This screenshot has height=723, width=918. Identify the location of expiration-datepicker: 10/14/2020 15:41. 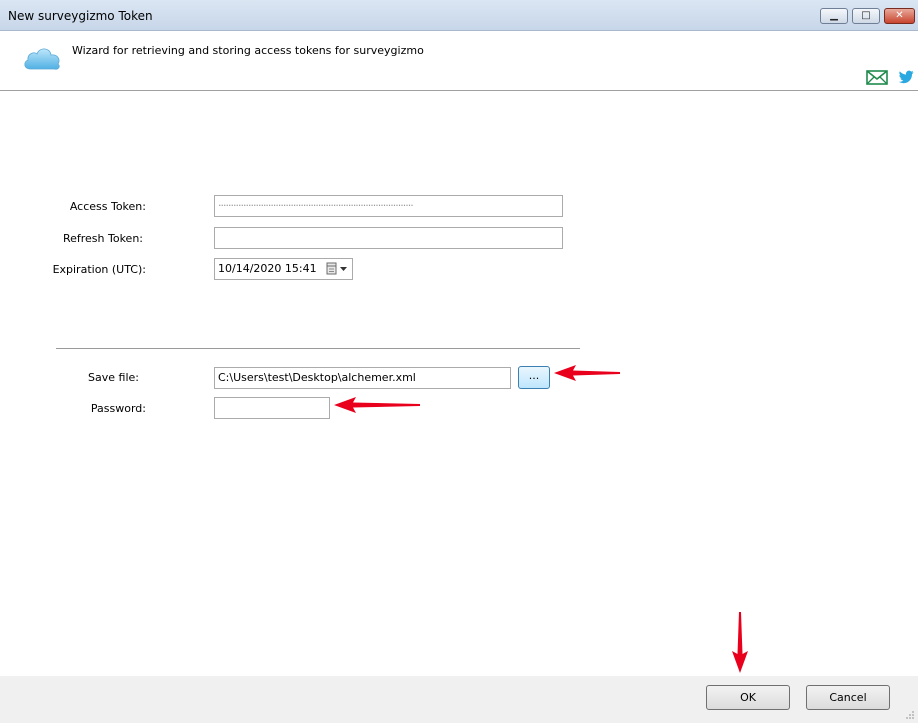
(283, 269).